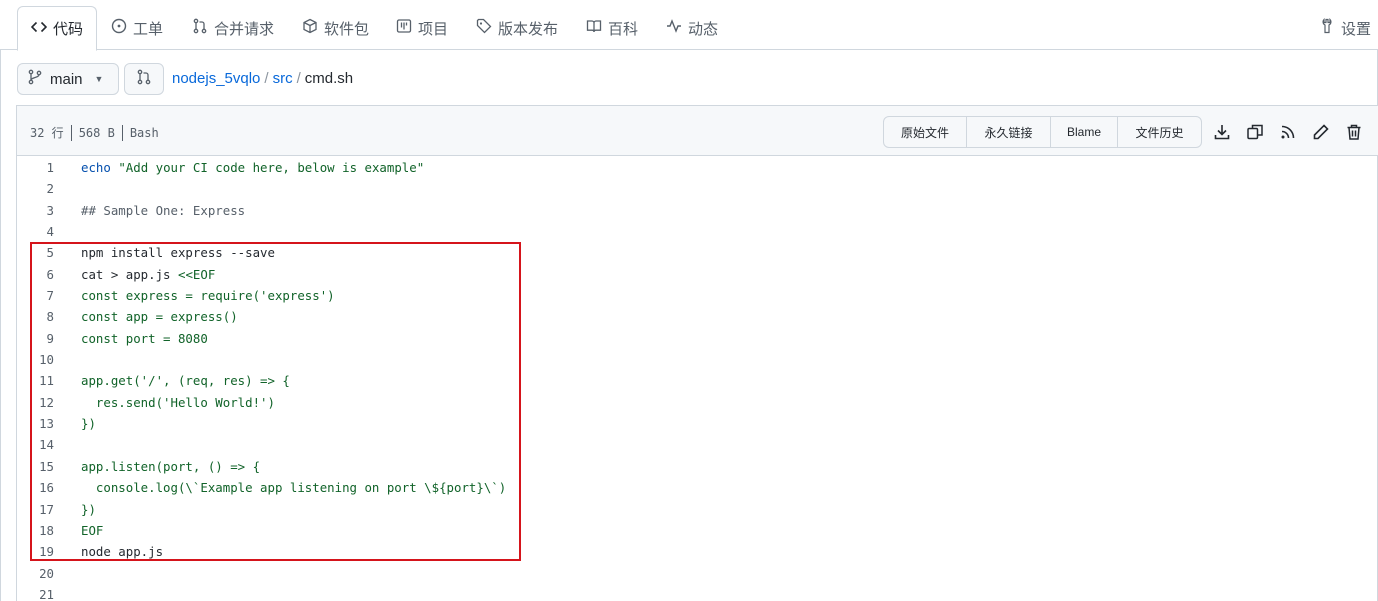  I want to click on code-token: <<EOF, so click(196, 274).